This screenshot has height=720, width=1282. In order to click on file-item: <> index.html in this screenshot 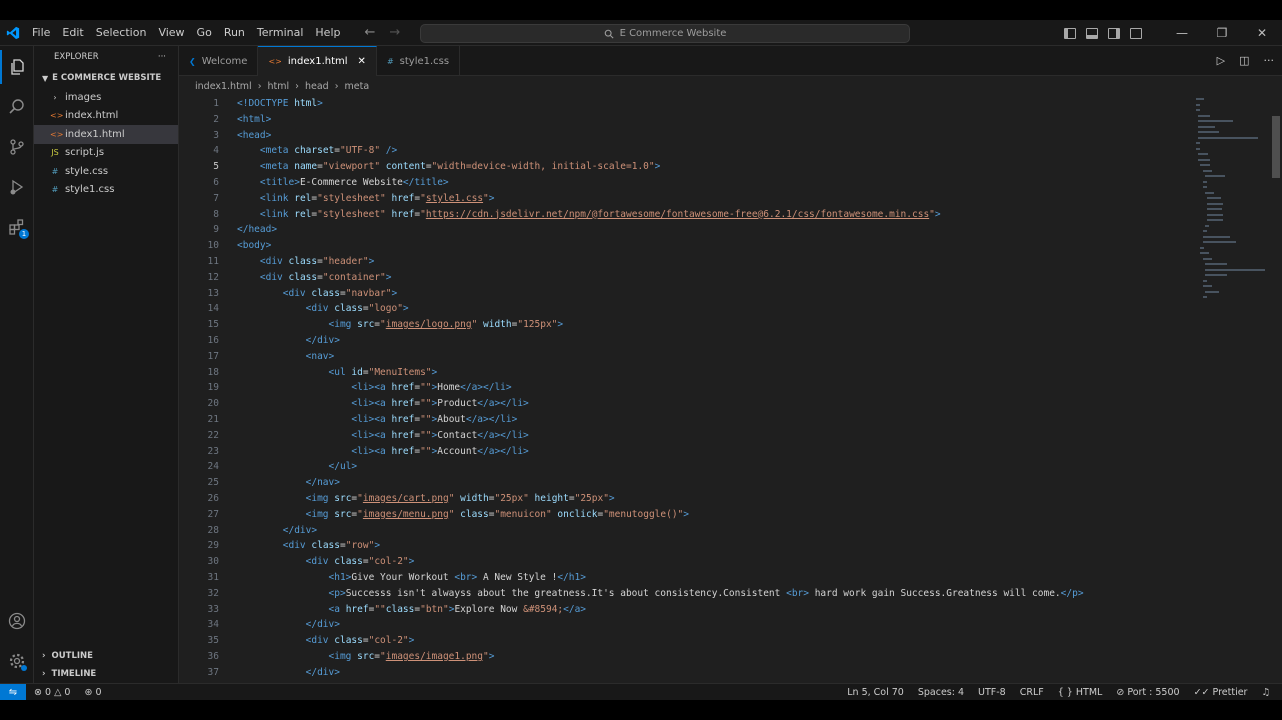, I will do `click(106, 116)`.